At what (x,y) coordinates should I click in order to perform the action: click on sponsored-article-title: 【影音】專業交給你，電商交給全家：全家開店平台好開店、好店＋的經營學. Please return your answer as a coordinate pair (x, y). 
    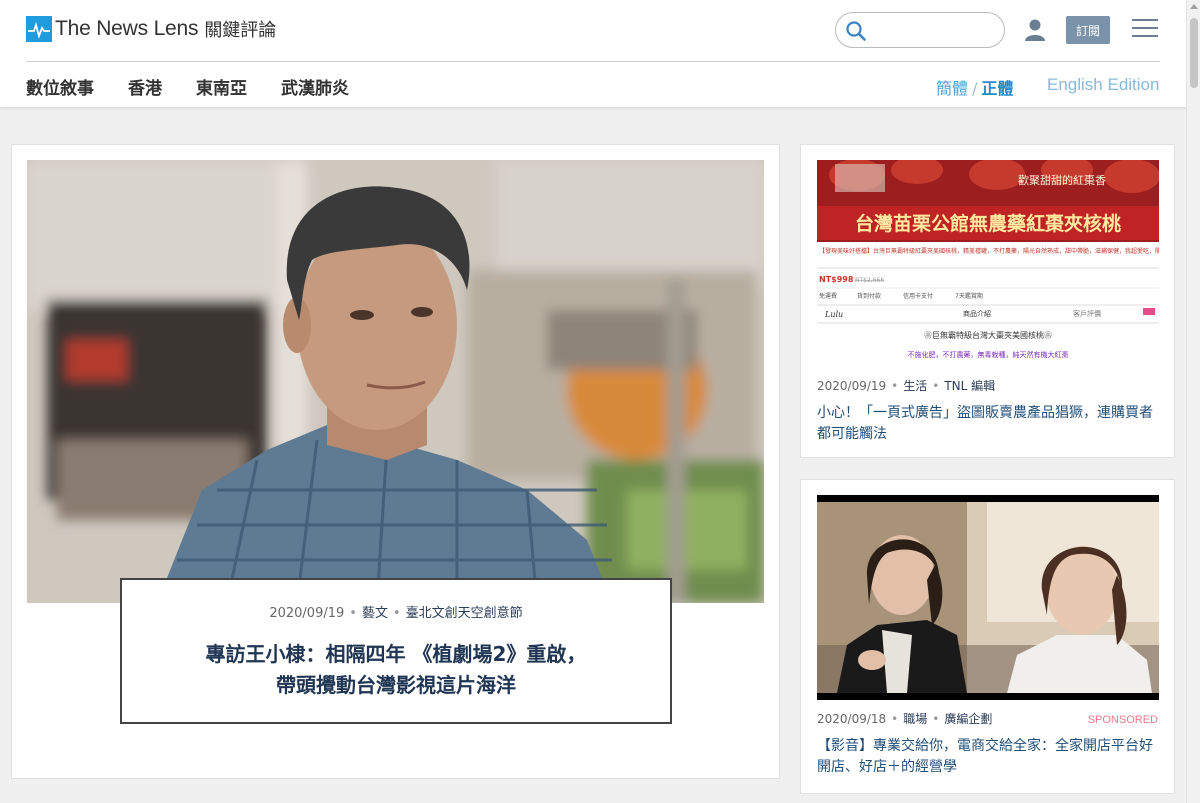
    Looking at the image, I should click on (988, 757).